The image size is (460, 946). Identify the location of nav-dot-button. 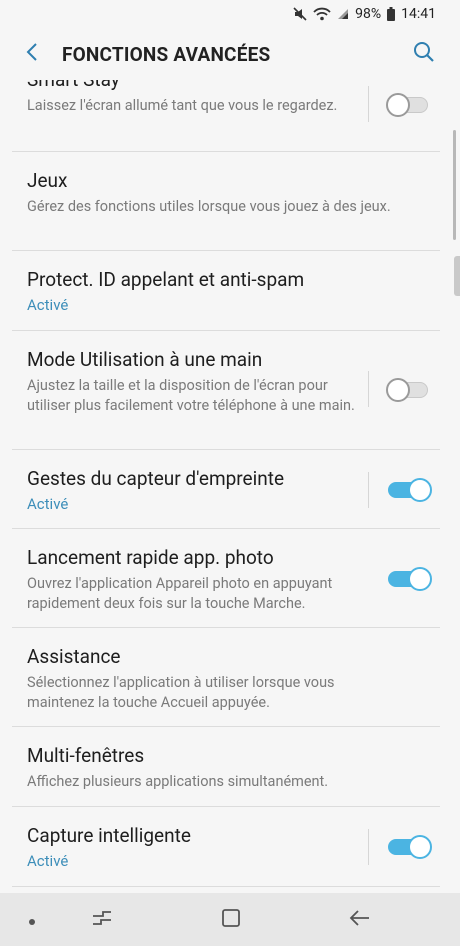
(32, 920).